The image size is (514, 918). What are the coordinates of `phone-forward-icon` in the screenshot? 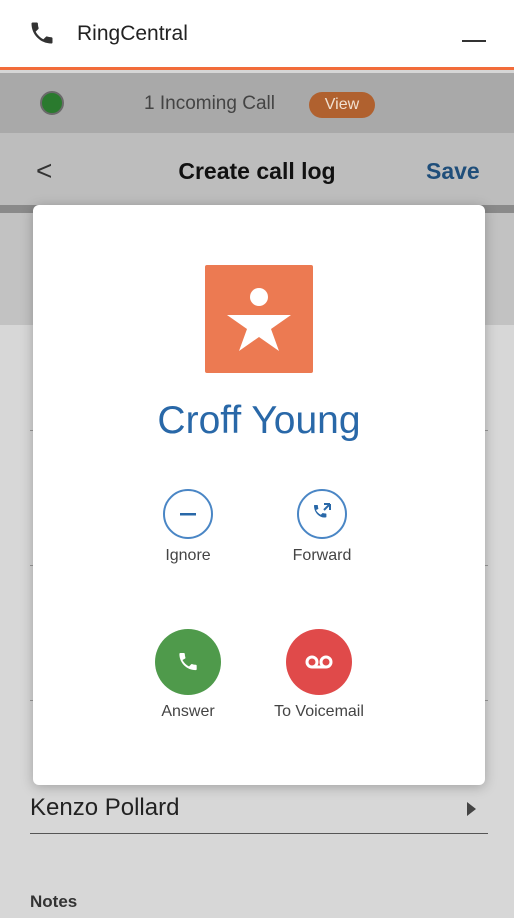 It's located at (322, 510).